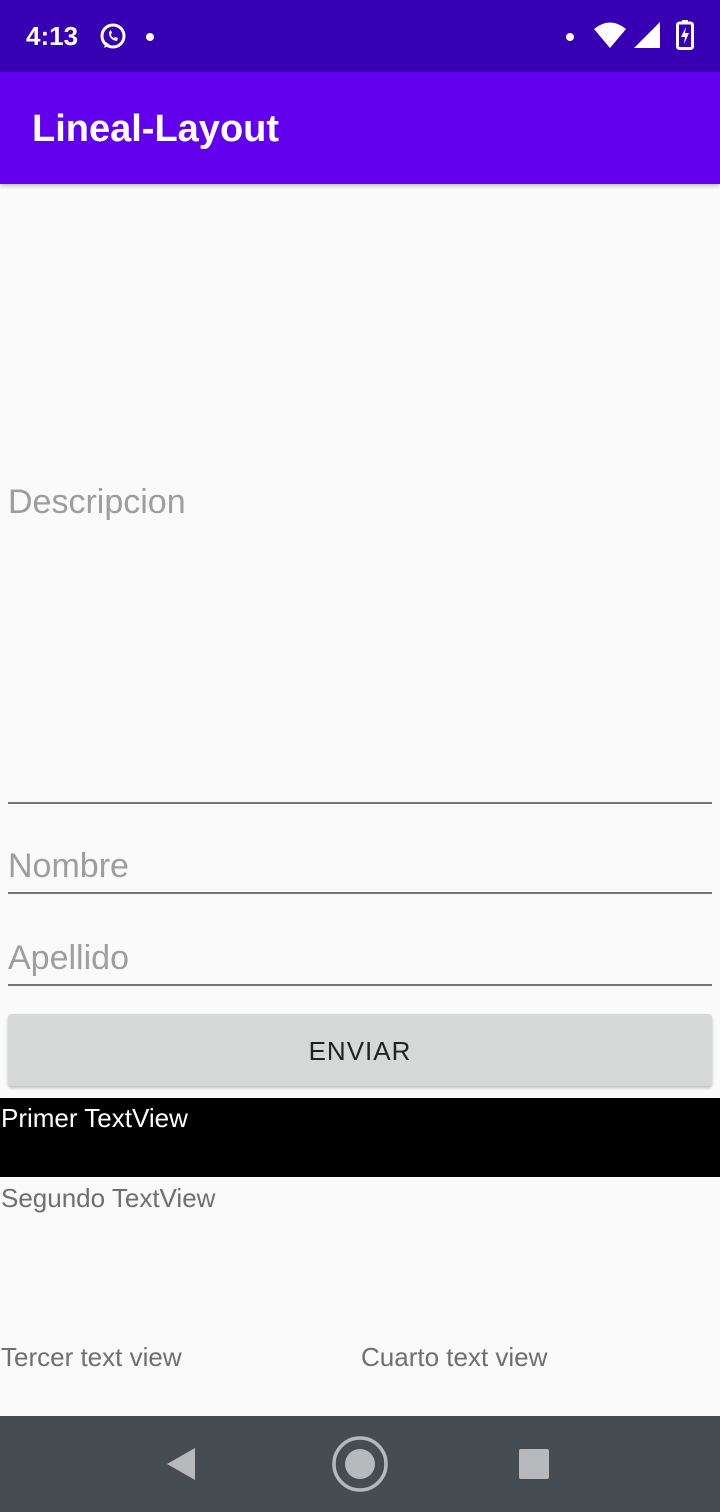  I want to click on battery-charging-icon, so click(685, 35).